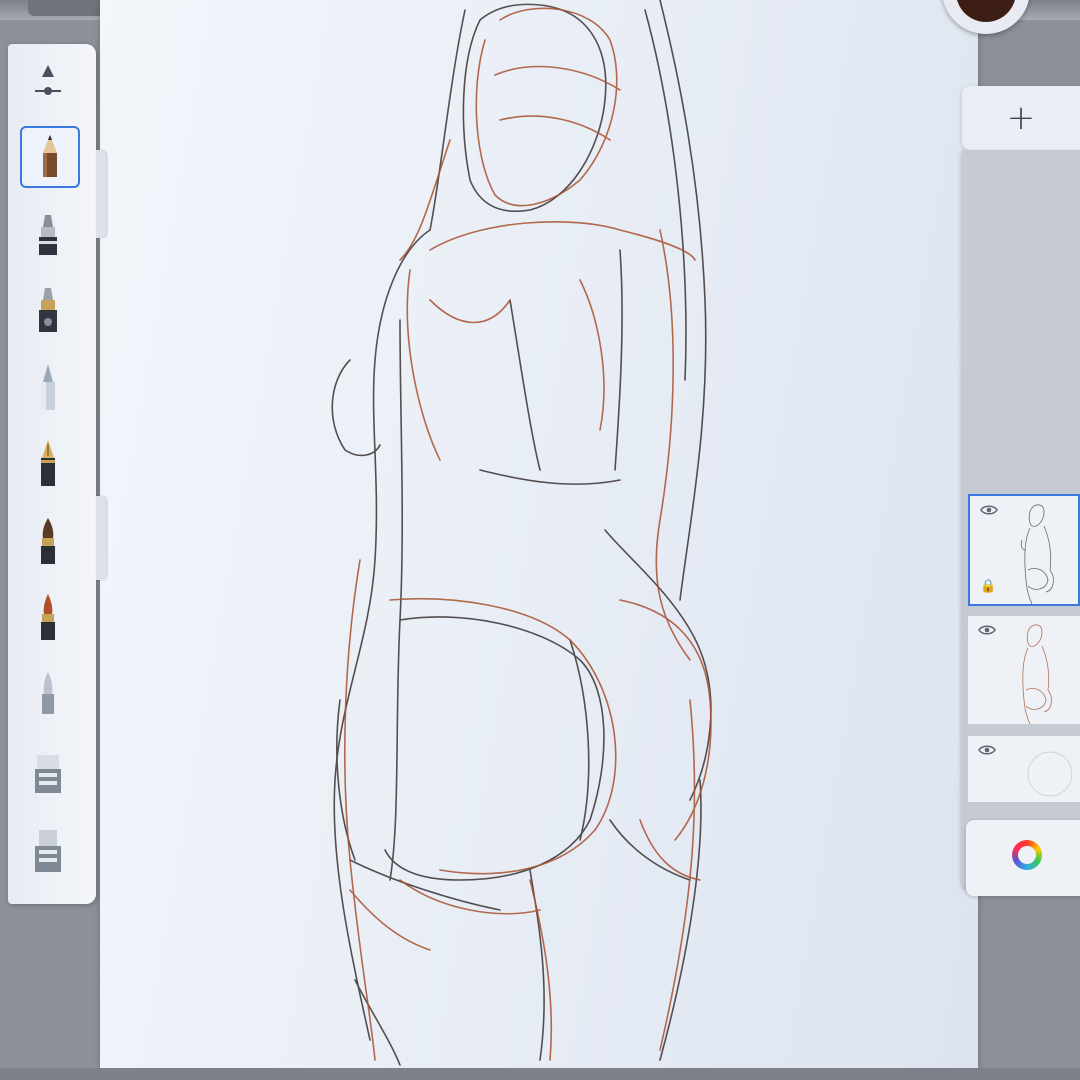  I want to click on eraser-icon, so click(48, 773).